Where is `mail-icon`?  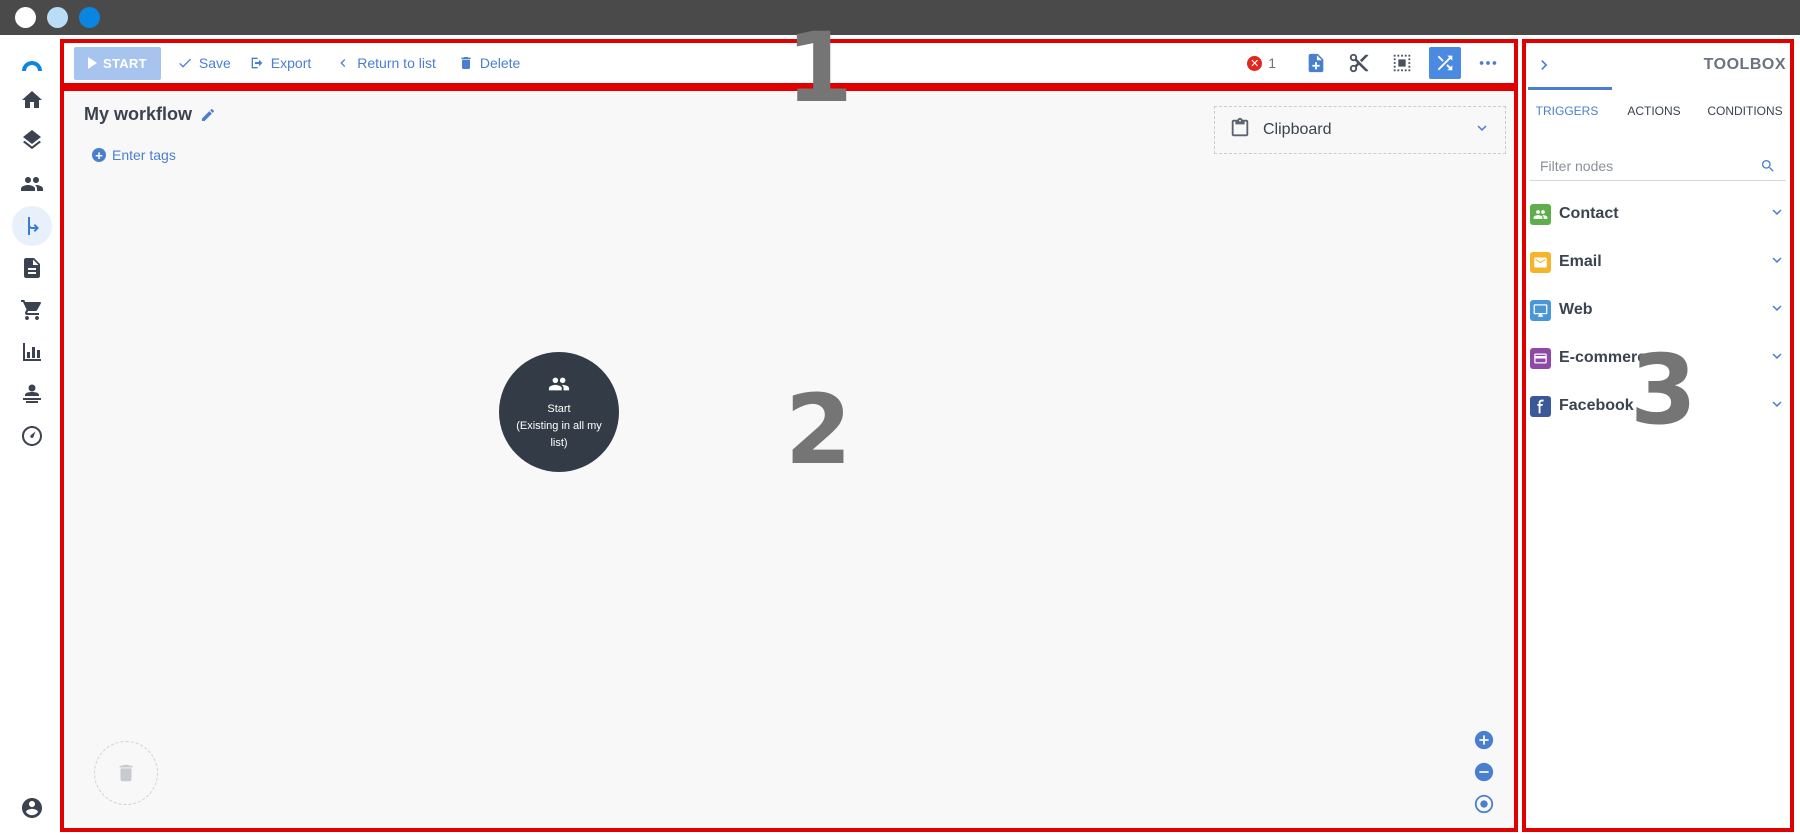 mail-icon is located at coordinates (1540, 262).